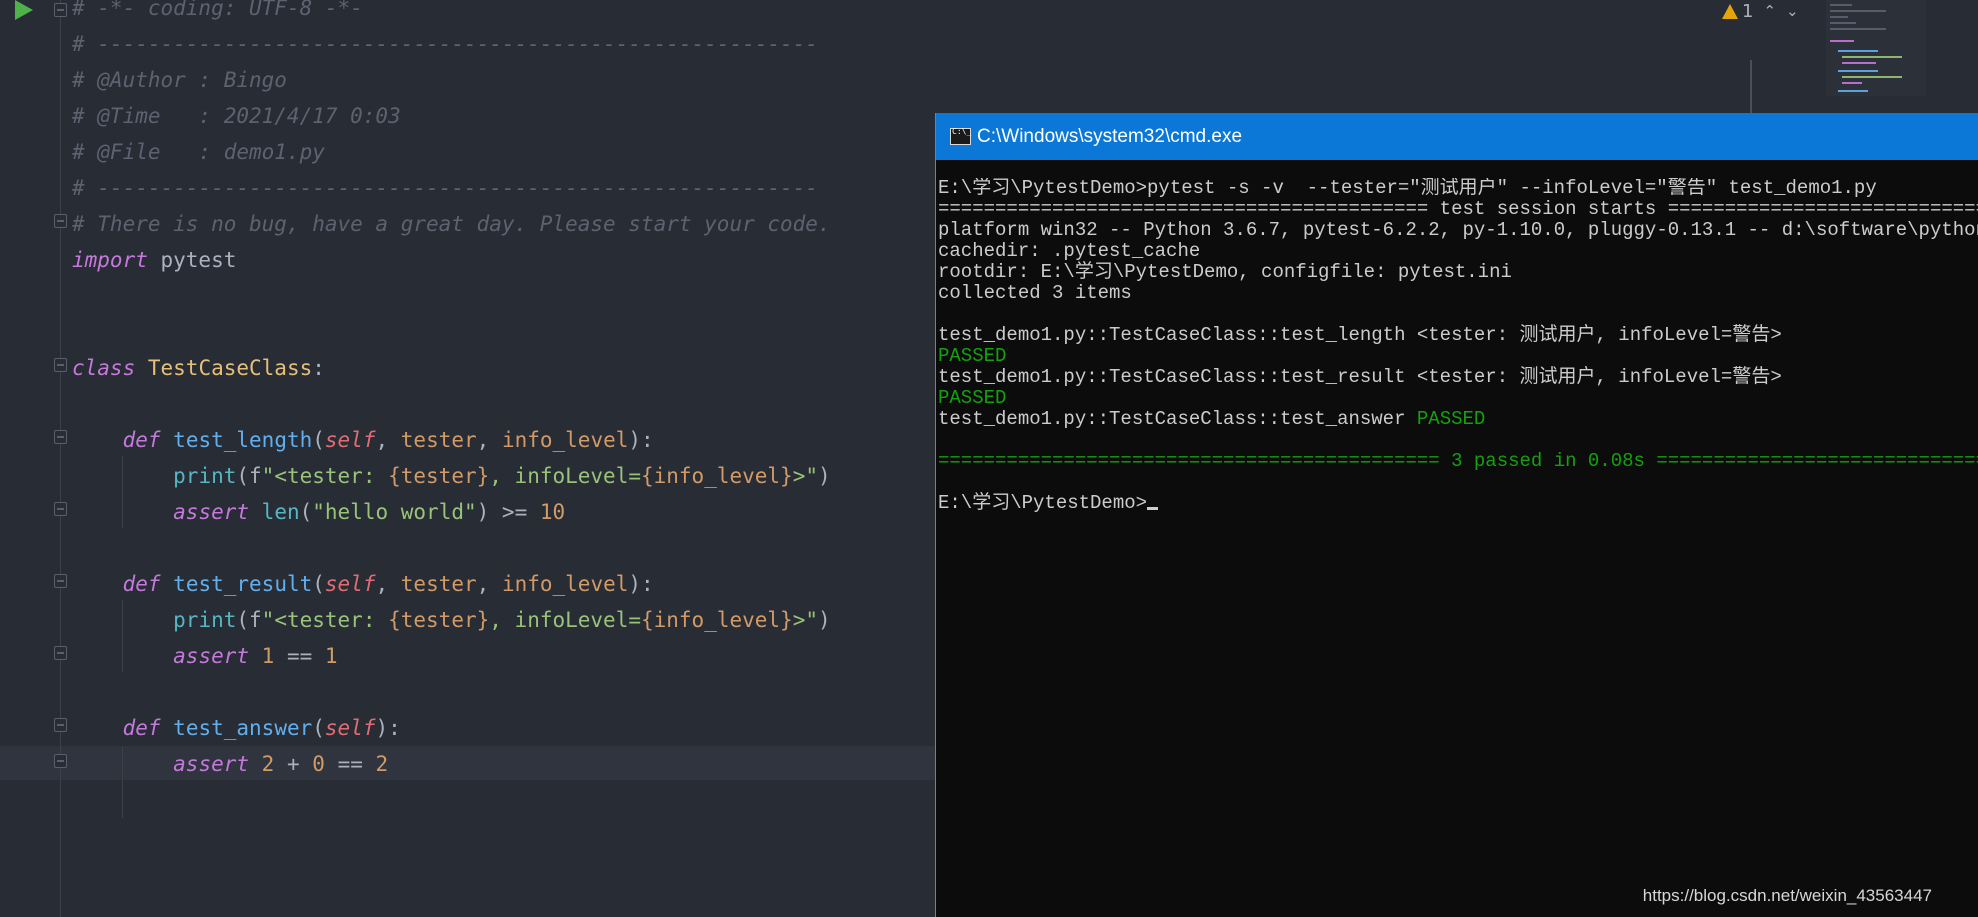 This screenshot has width=1978, height=917. What do you see at coordinates (1035, 293) in the screenshot?
I see `console-text: collected 3 items` at bounding box center [1035, 293].